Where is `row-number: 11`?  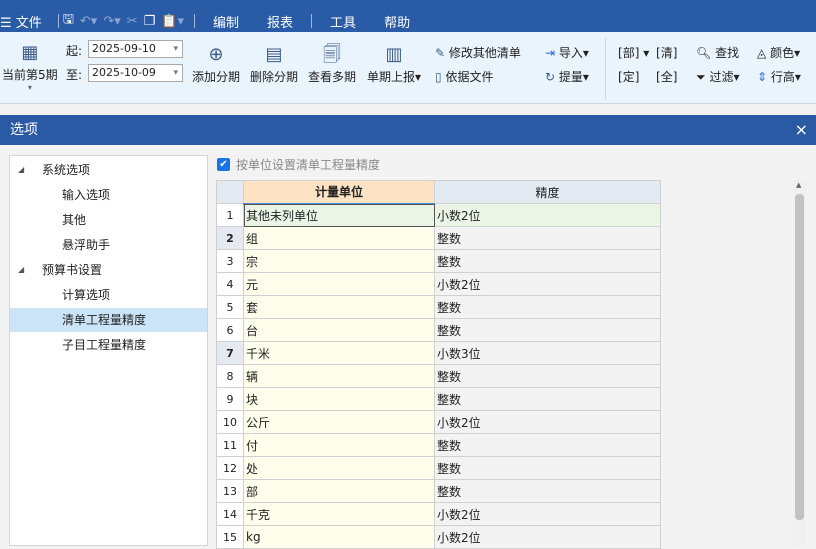 row-number: 11 is located at coordinates (230, 445).